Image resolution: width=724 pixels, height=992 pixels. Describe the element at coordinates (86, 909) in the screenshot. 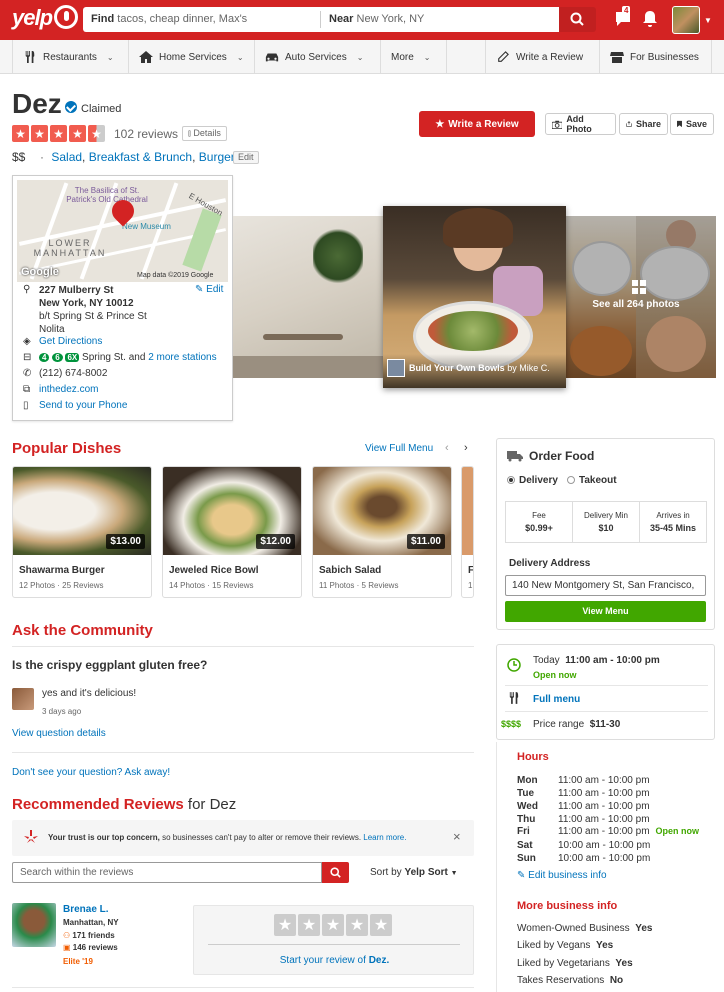

I see `reviewer-name: Brenae L.` at that location.